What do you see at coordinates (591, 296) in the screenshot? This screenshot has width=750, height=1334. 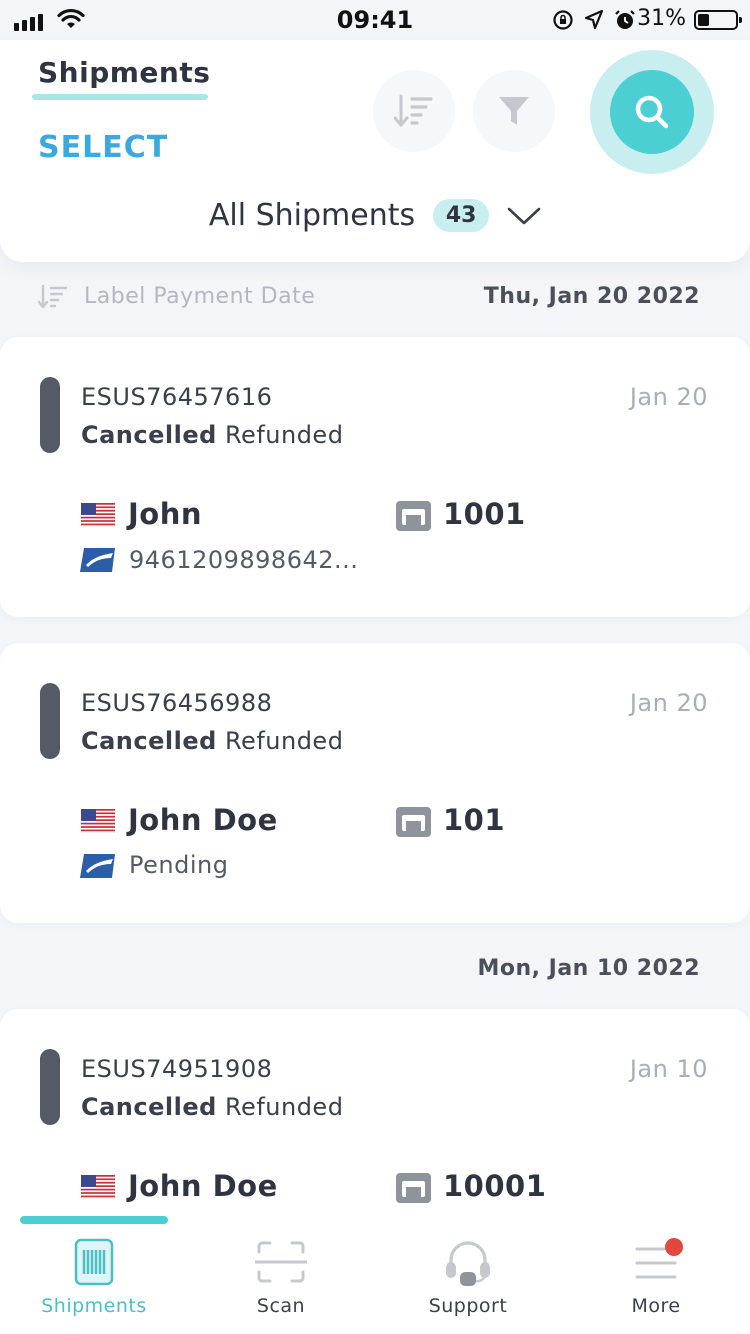 I see `group-date-header: Thu, Jan 20 2022` at bounding box center [591, 296].